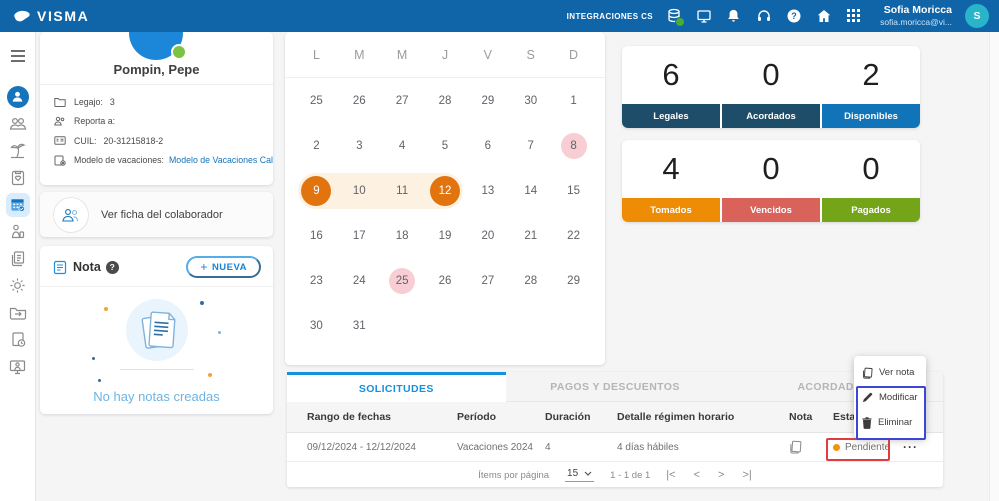  What do you see at coordinates (317, 190) in the screenshot?
I see `calendar-day-range-start: 9` at bounding box center [317, 190].